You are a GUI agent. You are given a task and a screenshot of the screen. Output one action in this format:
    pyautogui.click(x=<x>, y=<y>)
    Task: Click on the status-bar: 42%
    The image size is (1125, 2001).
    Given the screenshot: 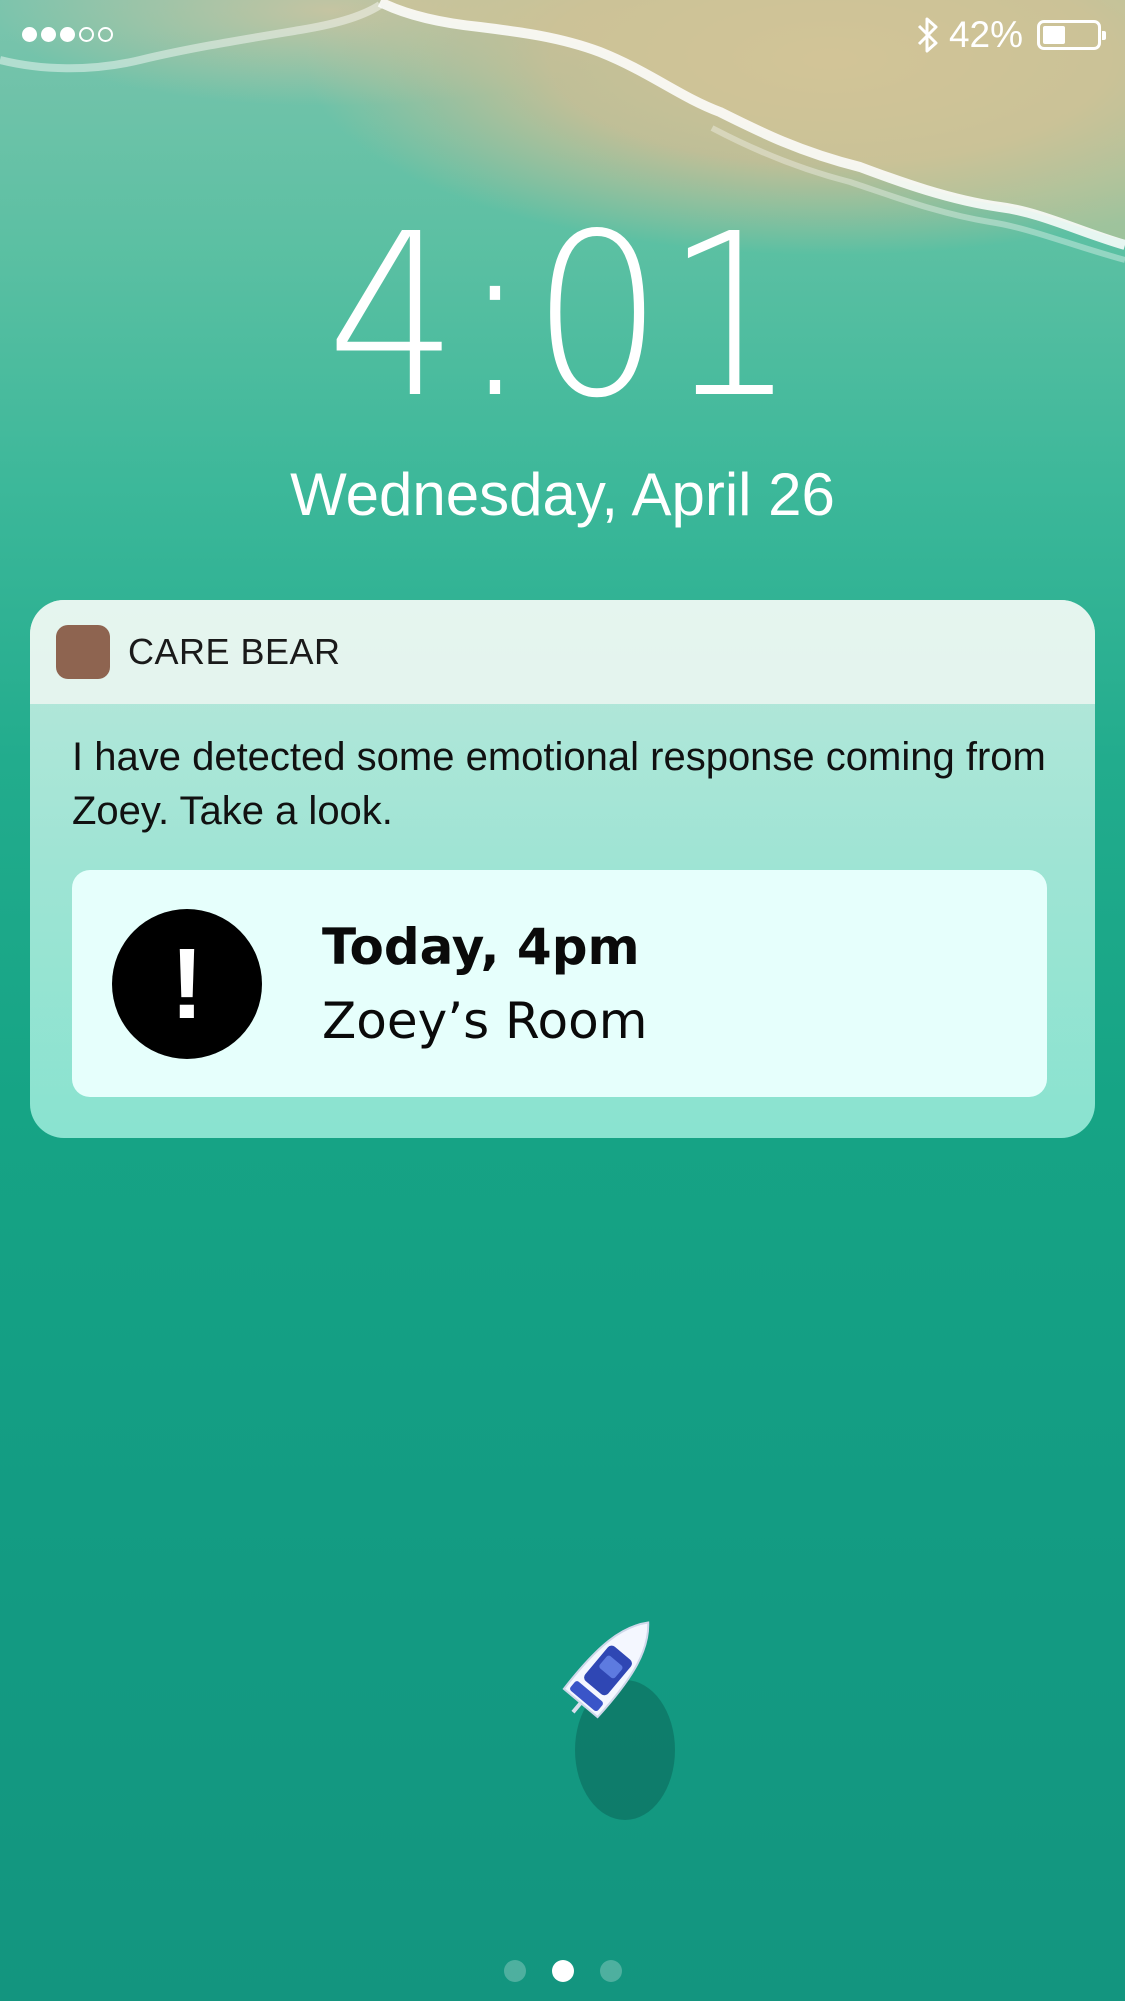 What is the action you would take?
    pyautogui.click(x=562, y=35)
    